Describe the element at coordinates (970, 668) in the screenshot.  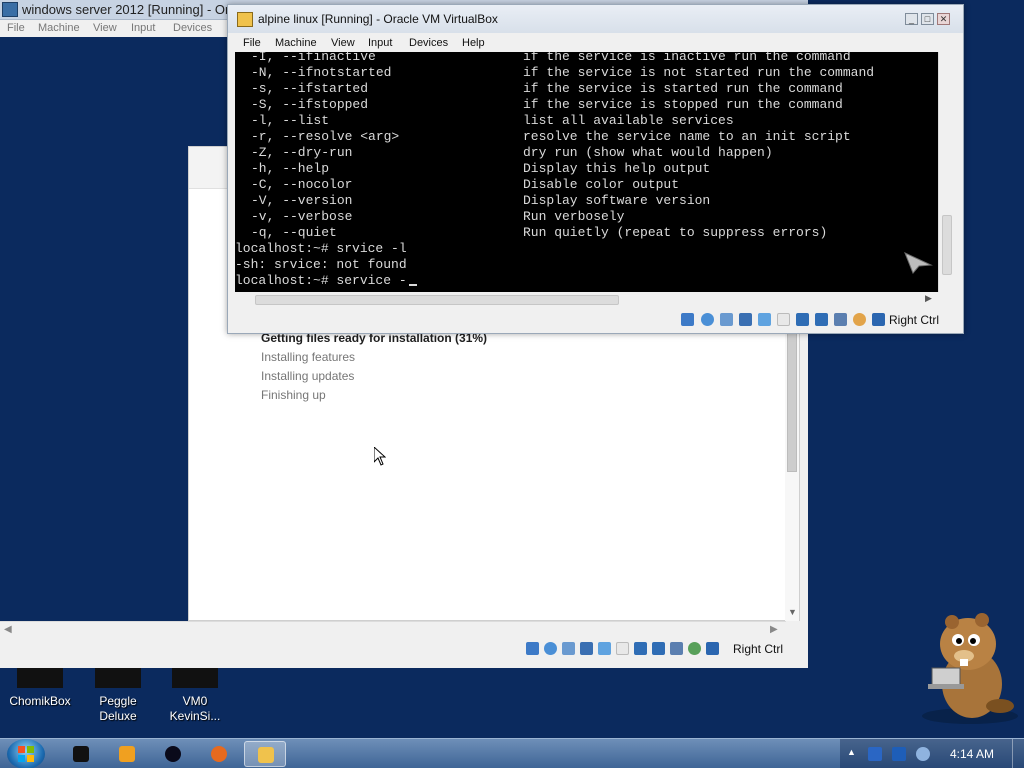
I see `beaver-mascot-icon` at that location.